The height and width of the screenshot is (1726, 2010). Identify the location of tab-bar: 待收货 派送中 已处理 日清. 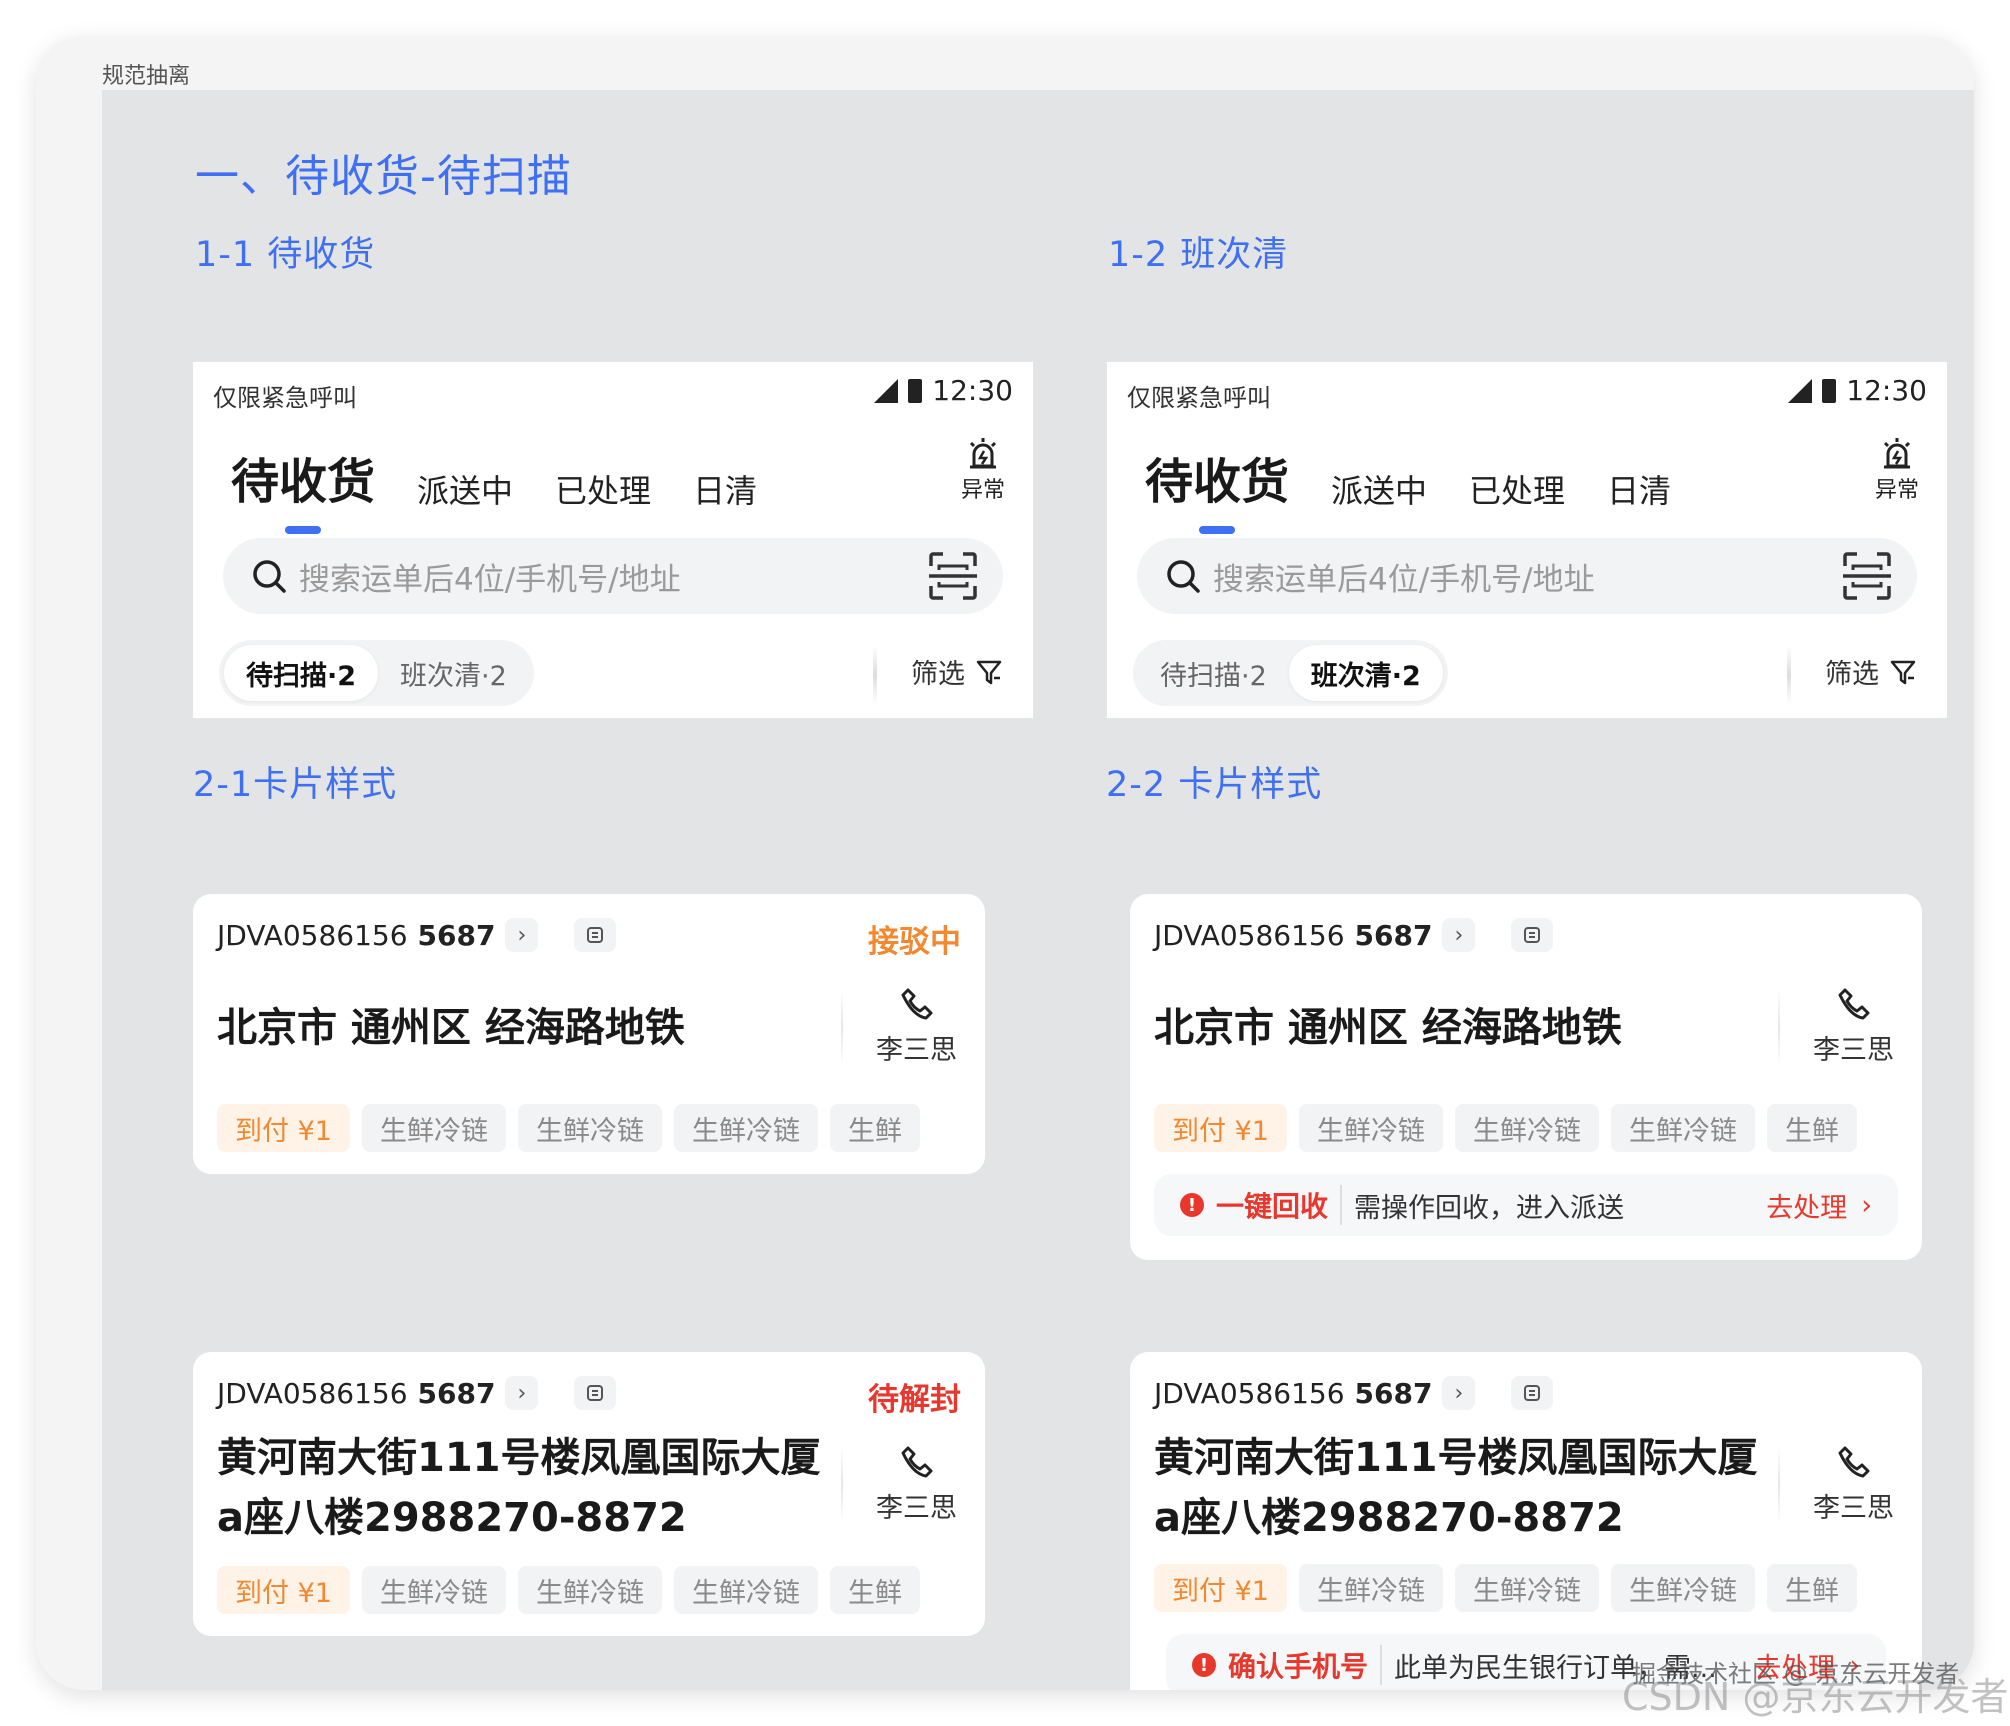
(1408, 488).